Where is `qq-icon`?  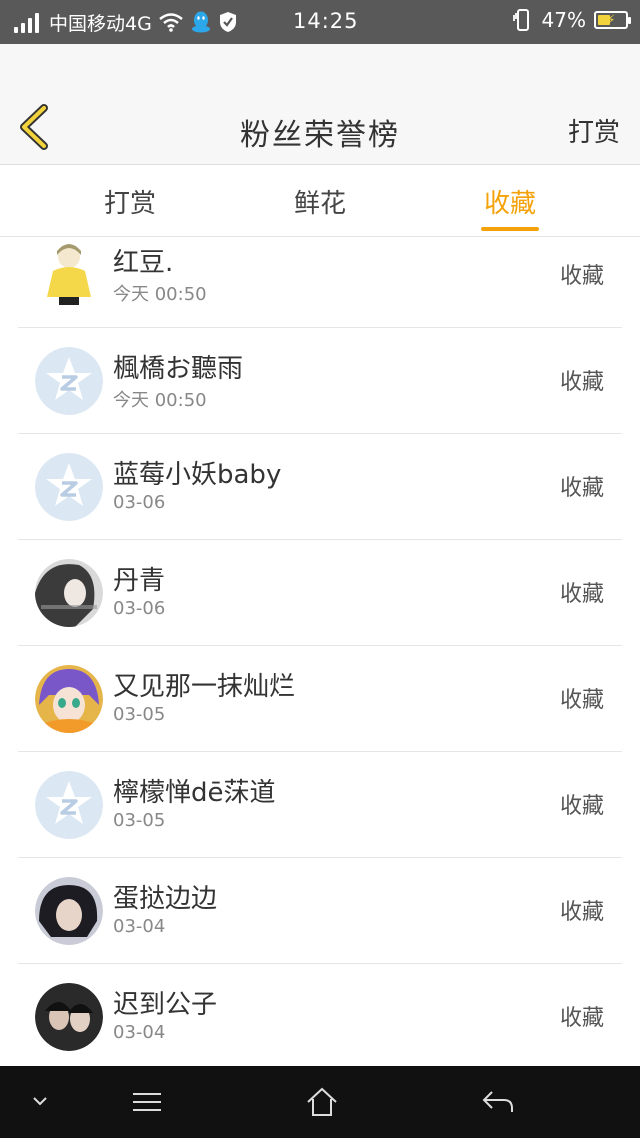 qq-icon is located at coordinates (200, 22).